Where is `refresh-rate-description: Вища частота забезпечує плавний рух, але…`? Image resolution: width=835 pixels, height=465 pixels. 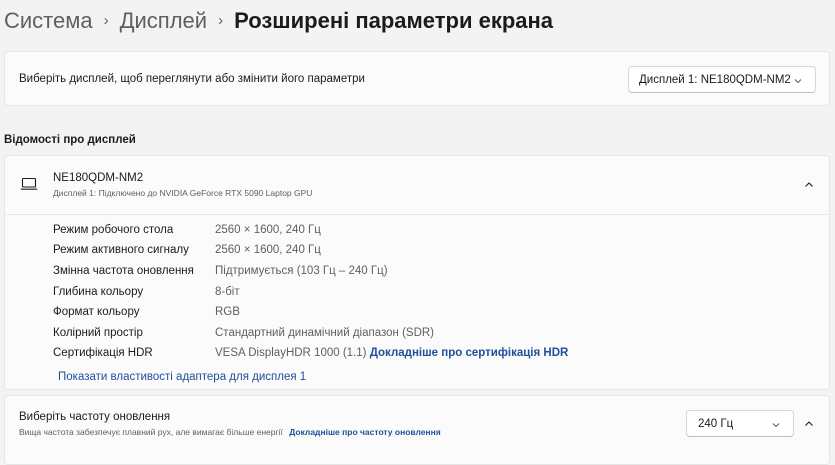
refresh-rate-description: Вища частота забезпечує плавний рух, але… is located at coordinates (151, 432).